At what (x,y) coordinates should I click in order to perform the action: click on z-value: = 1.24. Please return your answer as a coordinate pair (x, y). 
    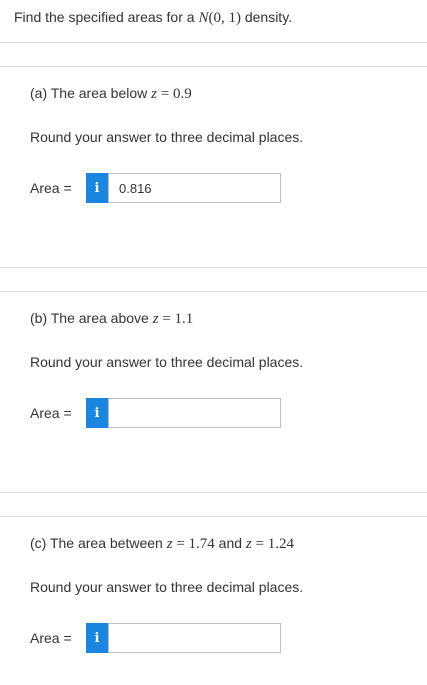
    Looking at the image, I should click on (272, 544).